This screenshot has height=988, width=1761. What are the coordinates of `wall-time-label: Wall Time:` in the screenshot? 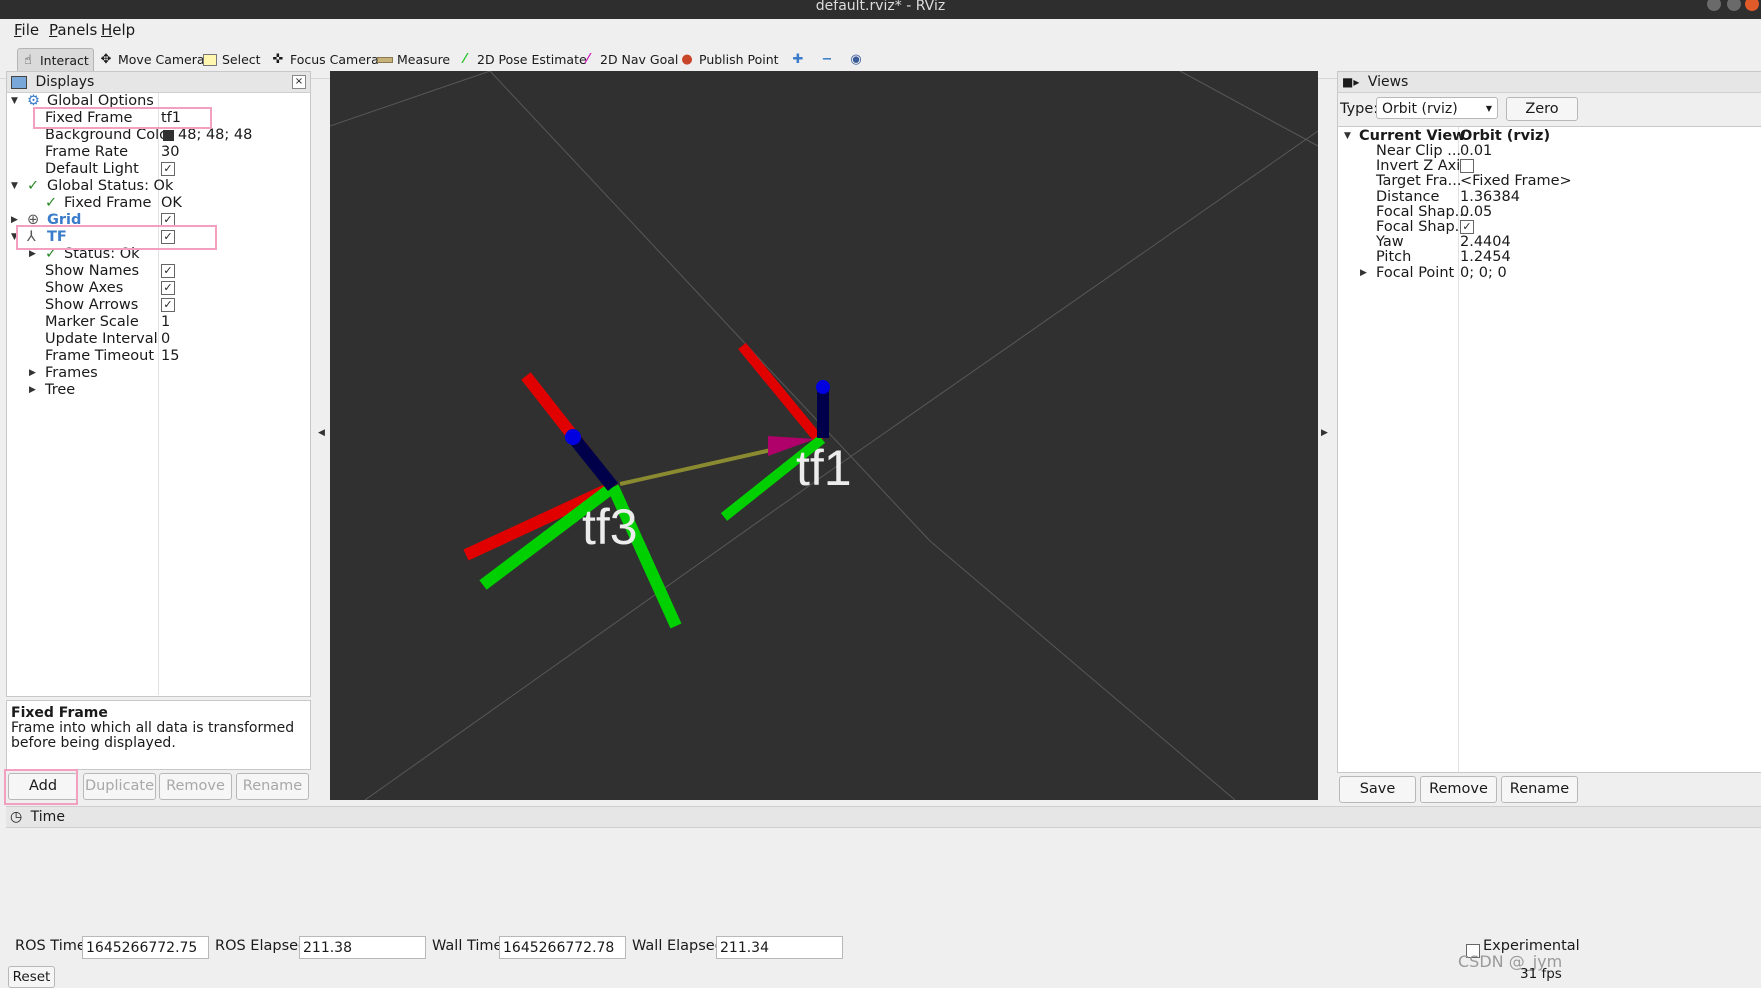 It's located at (470, 946).